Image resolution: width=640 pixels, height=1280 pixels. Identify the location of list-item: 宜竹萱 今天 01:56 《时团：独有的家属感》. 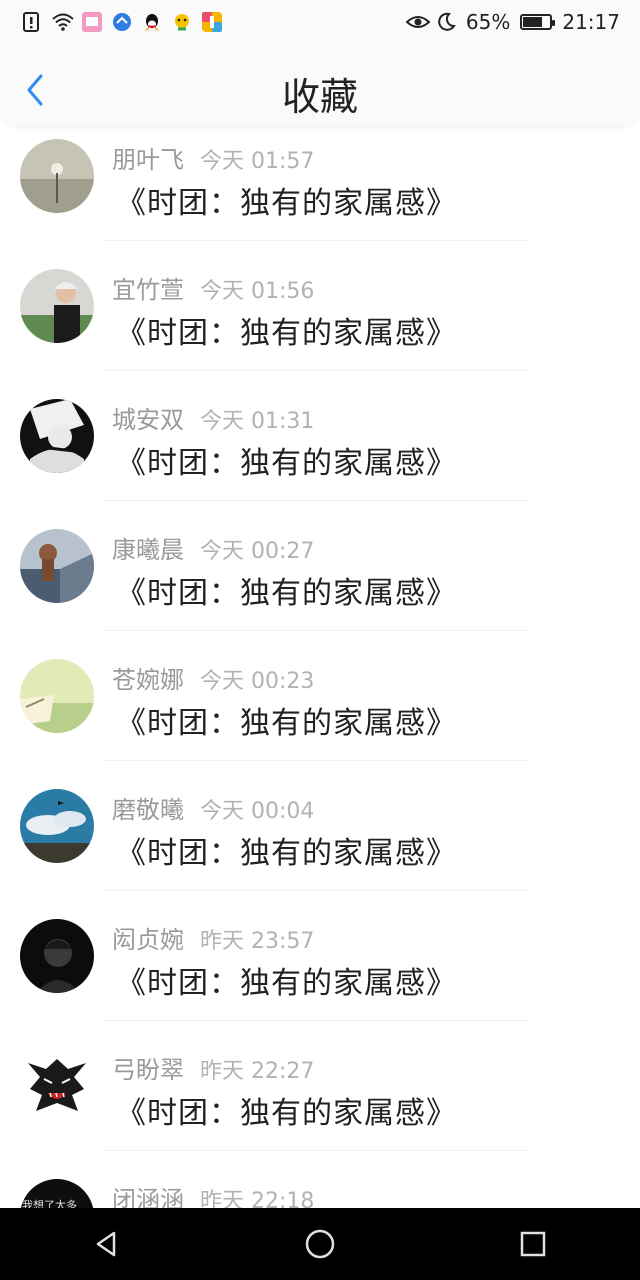
(320, 321).